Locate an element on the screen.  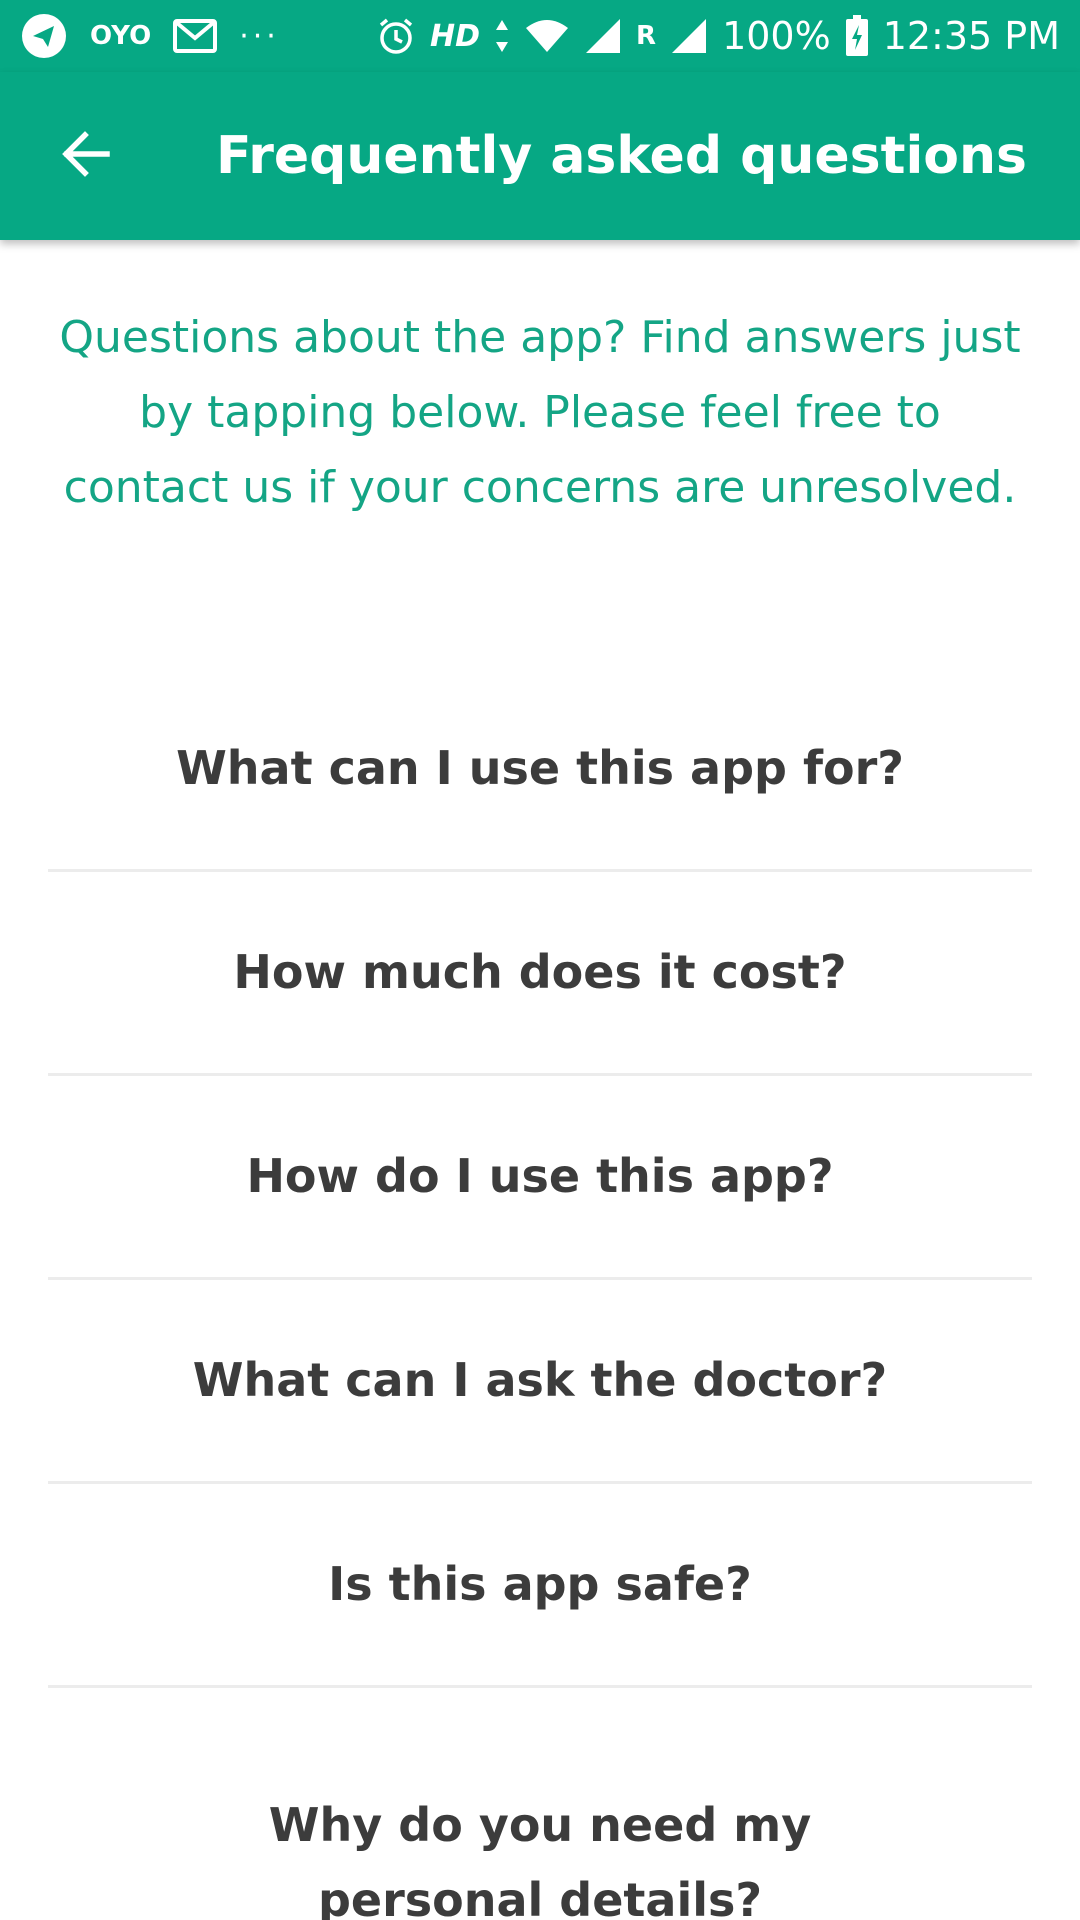
arrow-back-icon is located at coordinates (85, 156).